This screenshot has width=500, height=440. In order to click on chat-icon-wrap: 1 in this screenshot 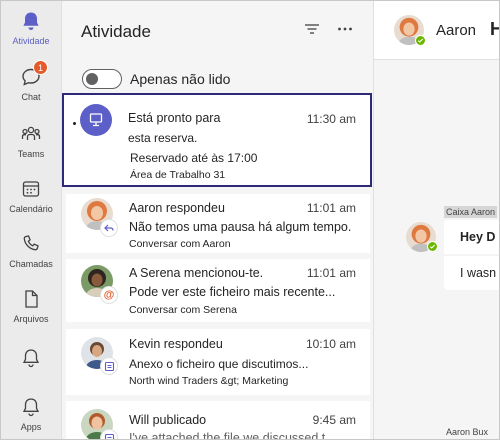, I will do `click(34, 74)`.